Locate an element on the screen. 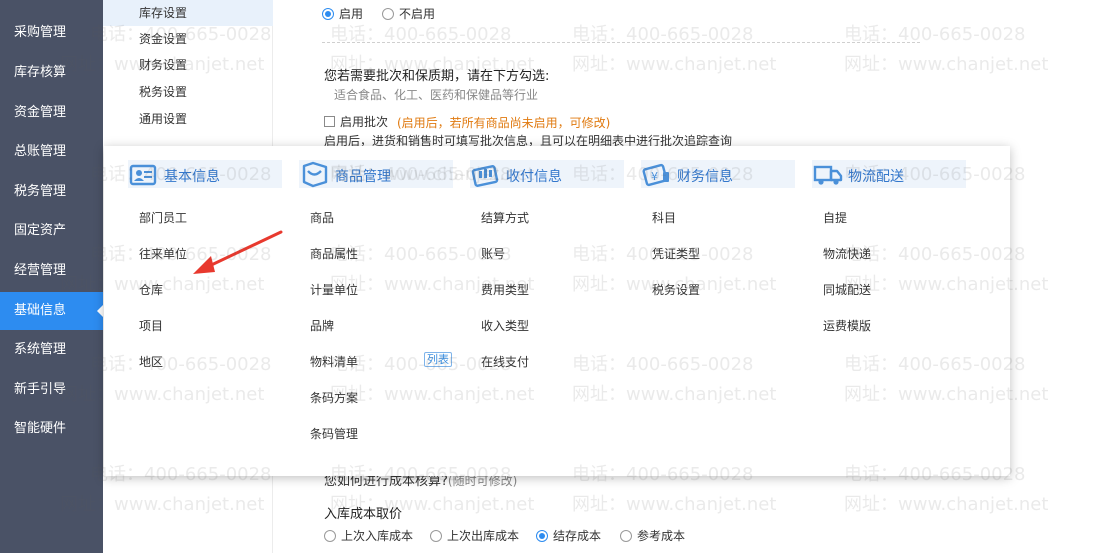 This screenshot has height=553, width=1095. column-title: 商品管理 is located at coordinates (363, 177).